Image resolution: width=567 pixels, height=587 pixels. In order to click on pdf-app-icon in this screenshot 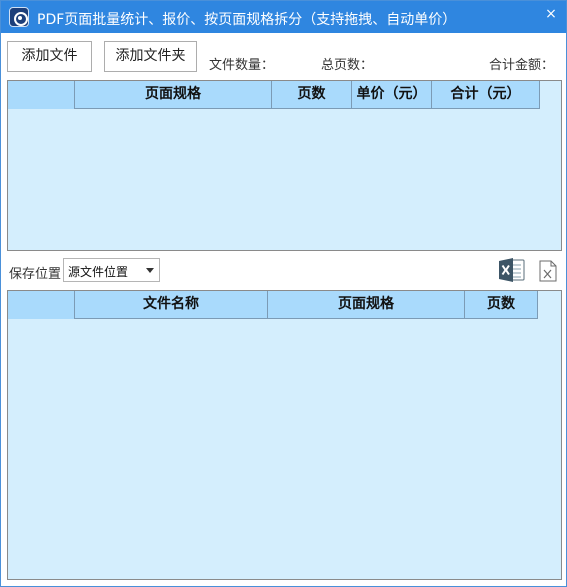, I will do `click(19, 17)`.